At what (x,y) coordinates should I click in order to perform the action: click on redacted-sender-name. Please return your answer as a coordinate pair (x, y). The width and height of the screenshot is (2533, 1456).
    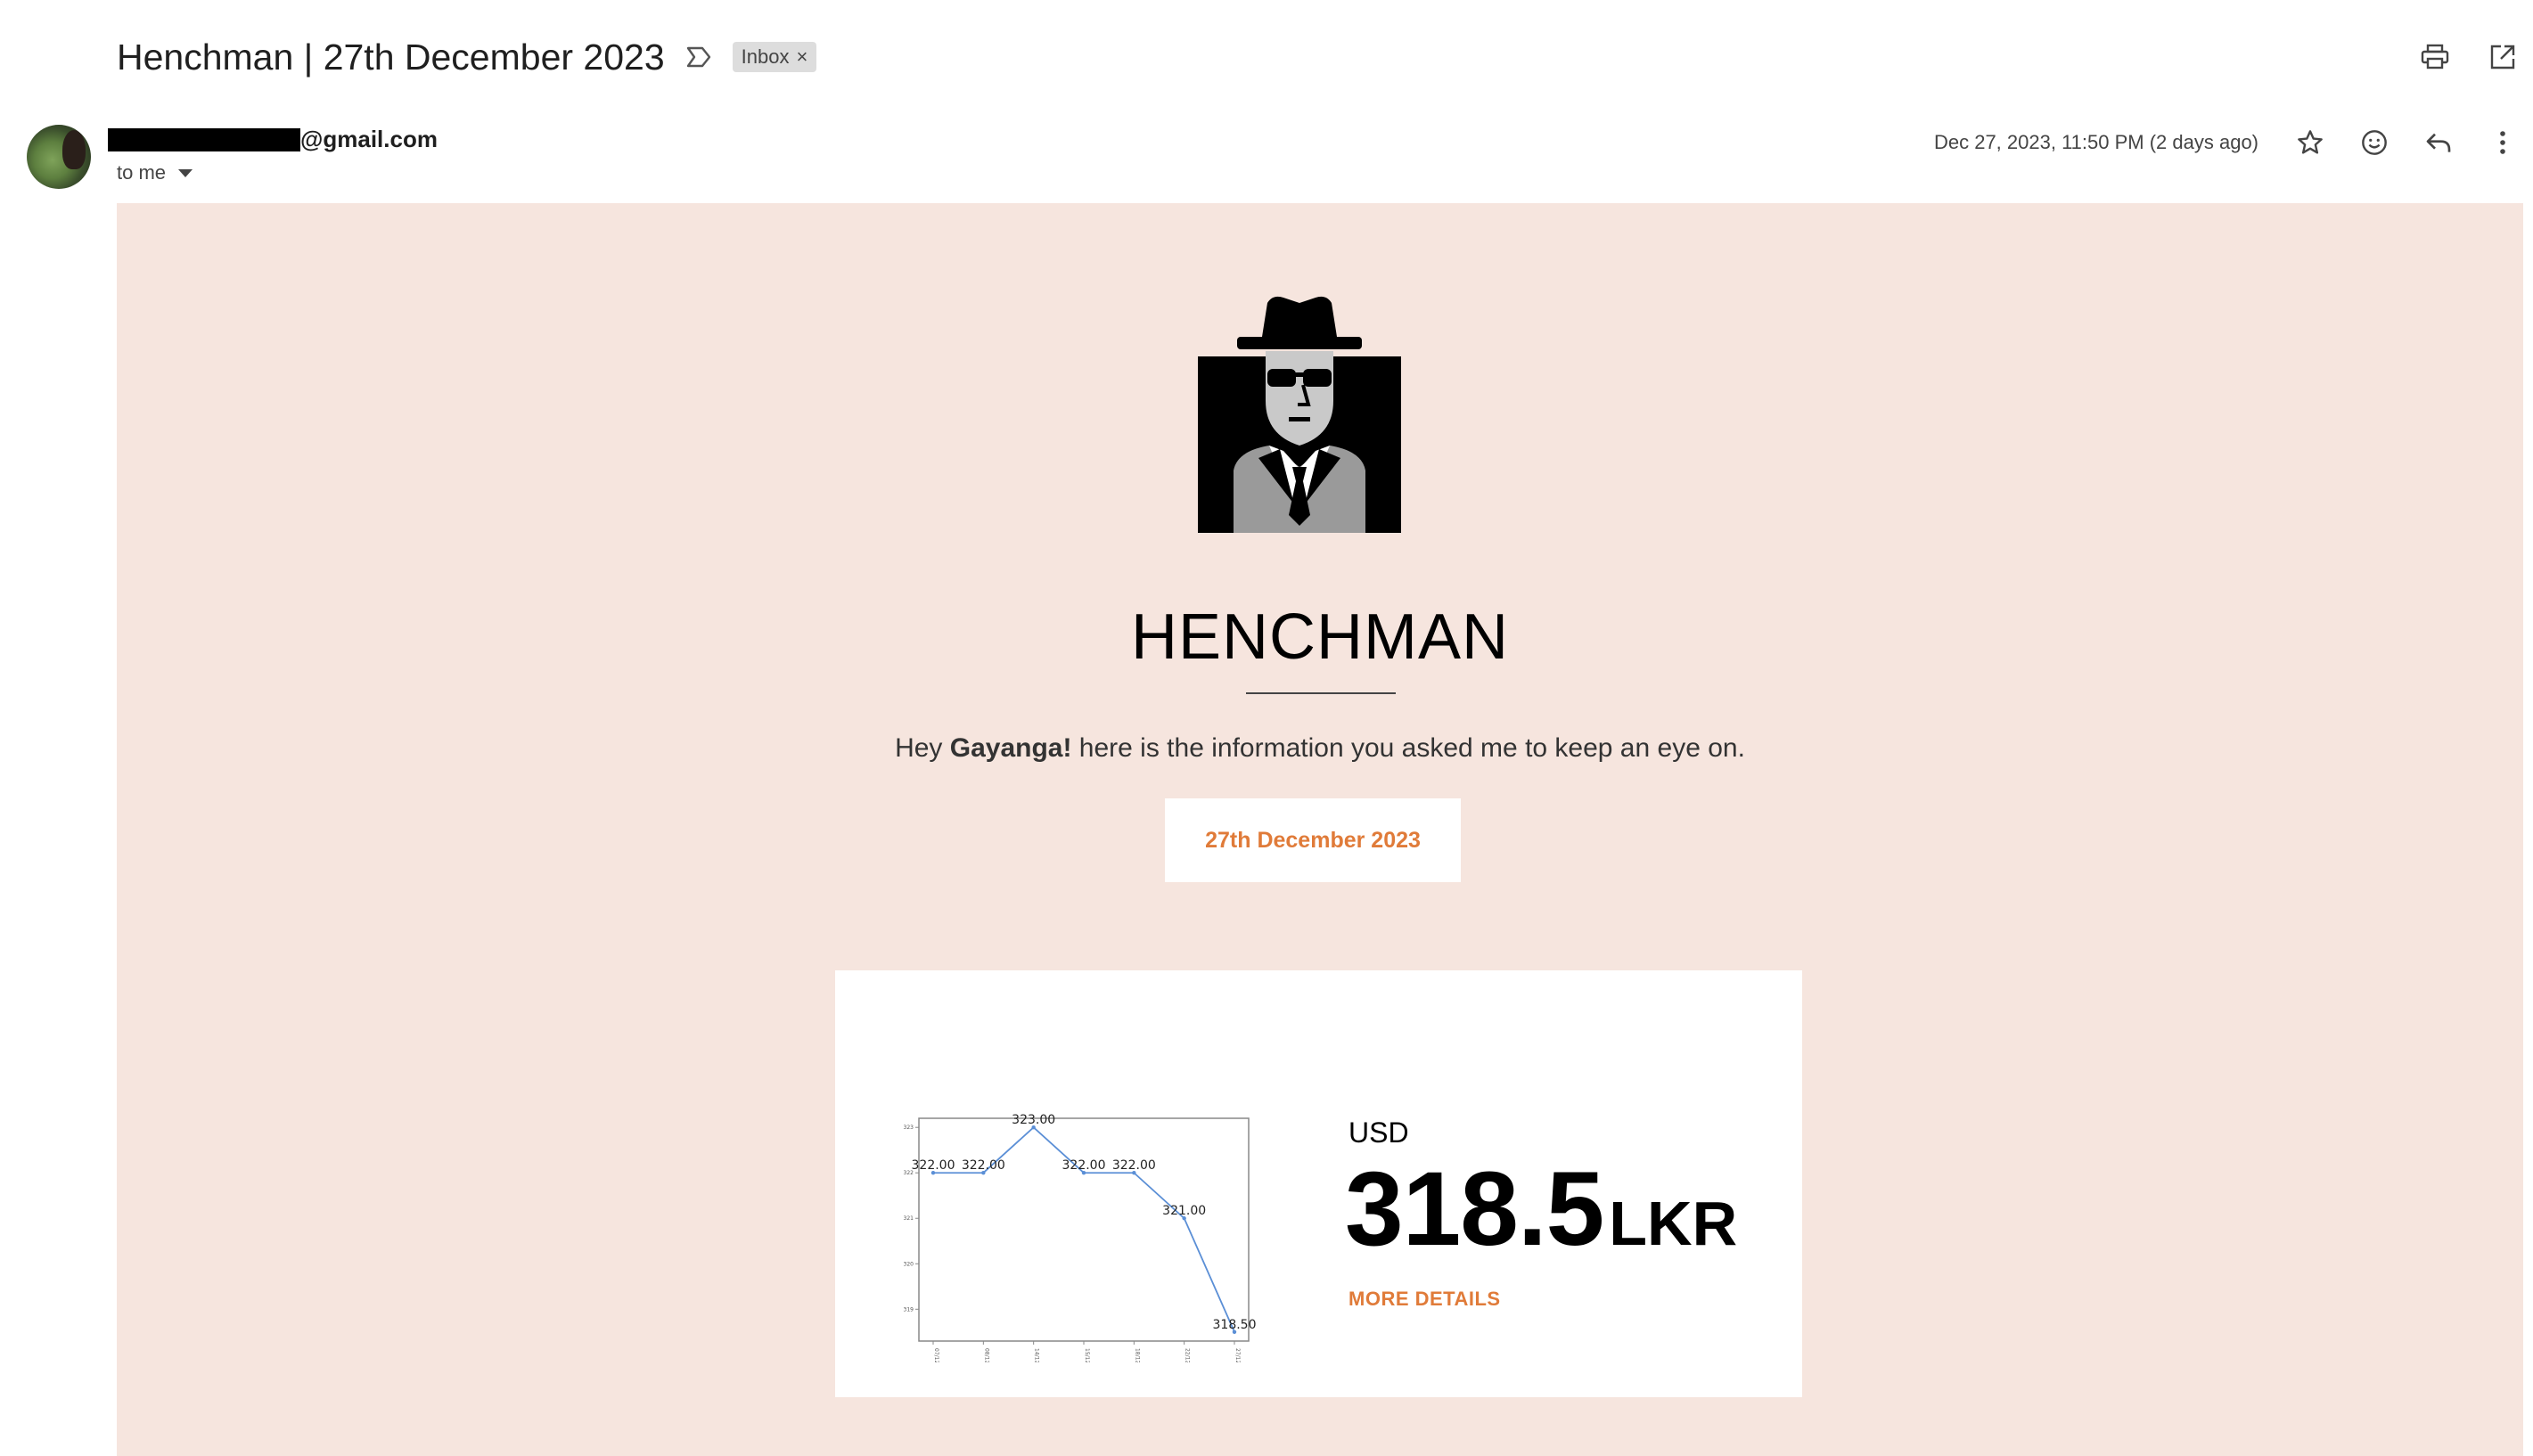
    Looking at the image, I should click on (204, 139).